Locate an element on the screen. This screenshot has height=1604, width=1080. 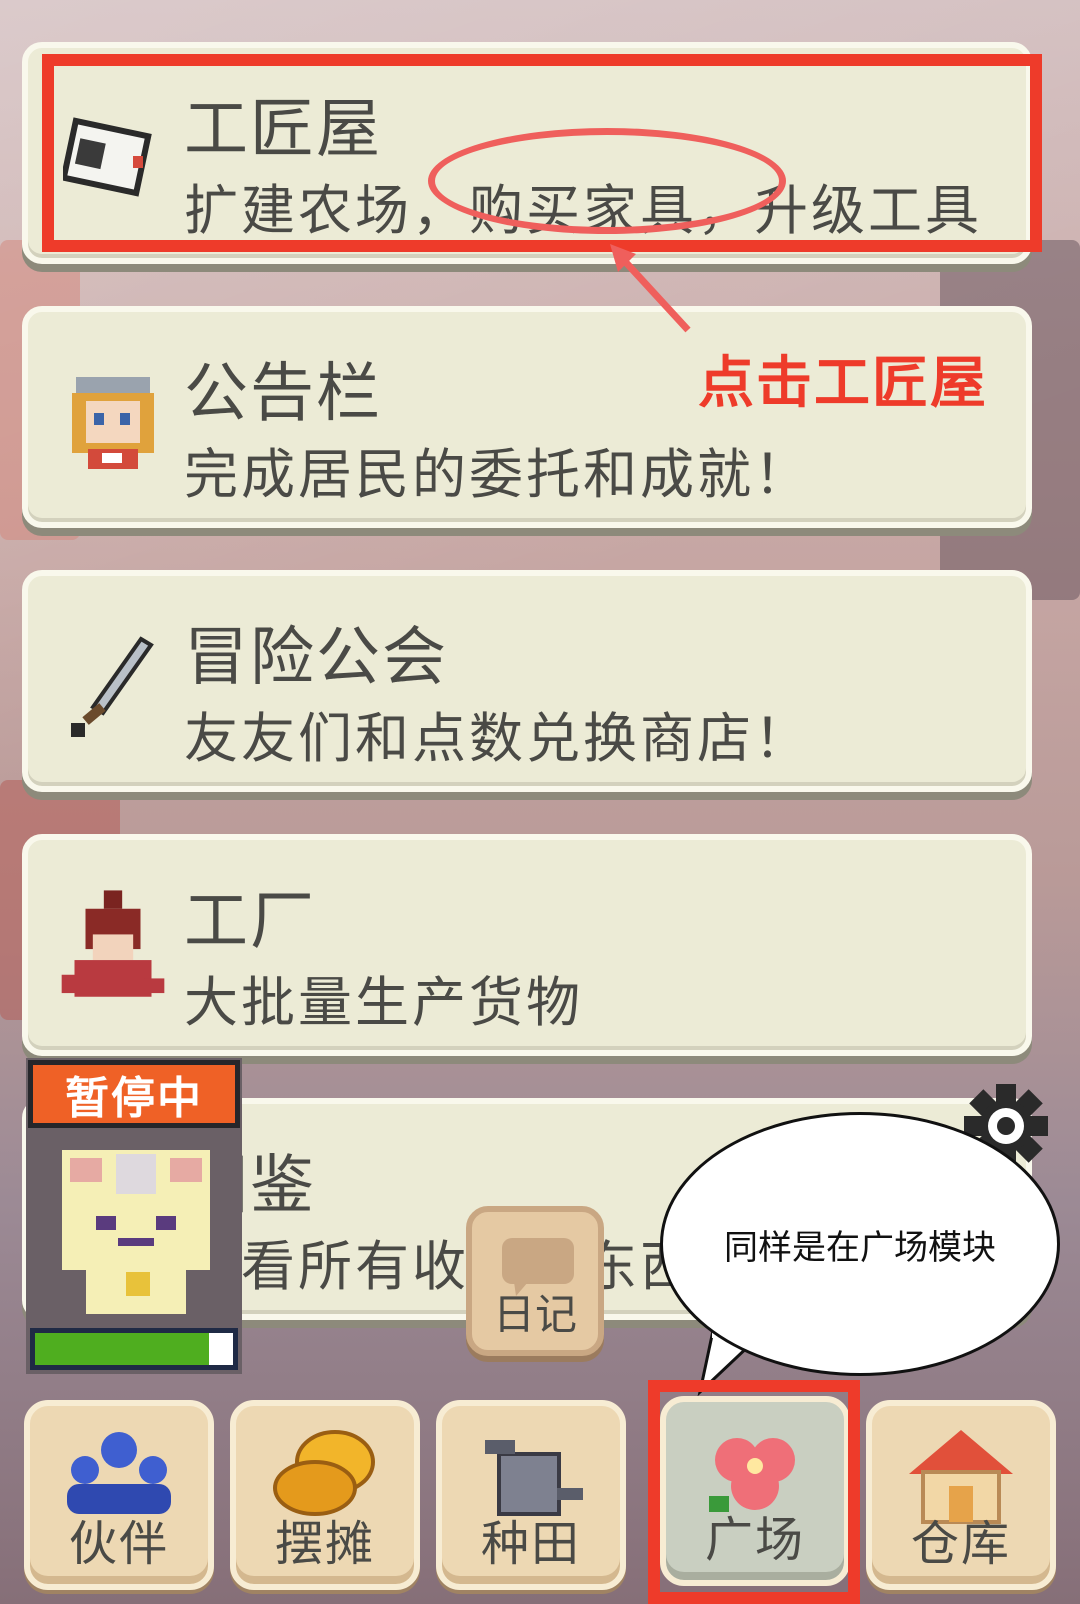
card-description: 友友们和点数兑换商店！ is located at coordinates (497, 738).